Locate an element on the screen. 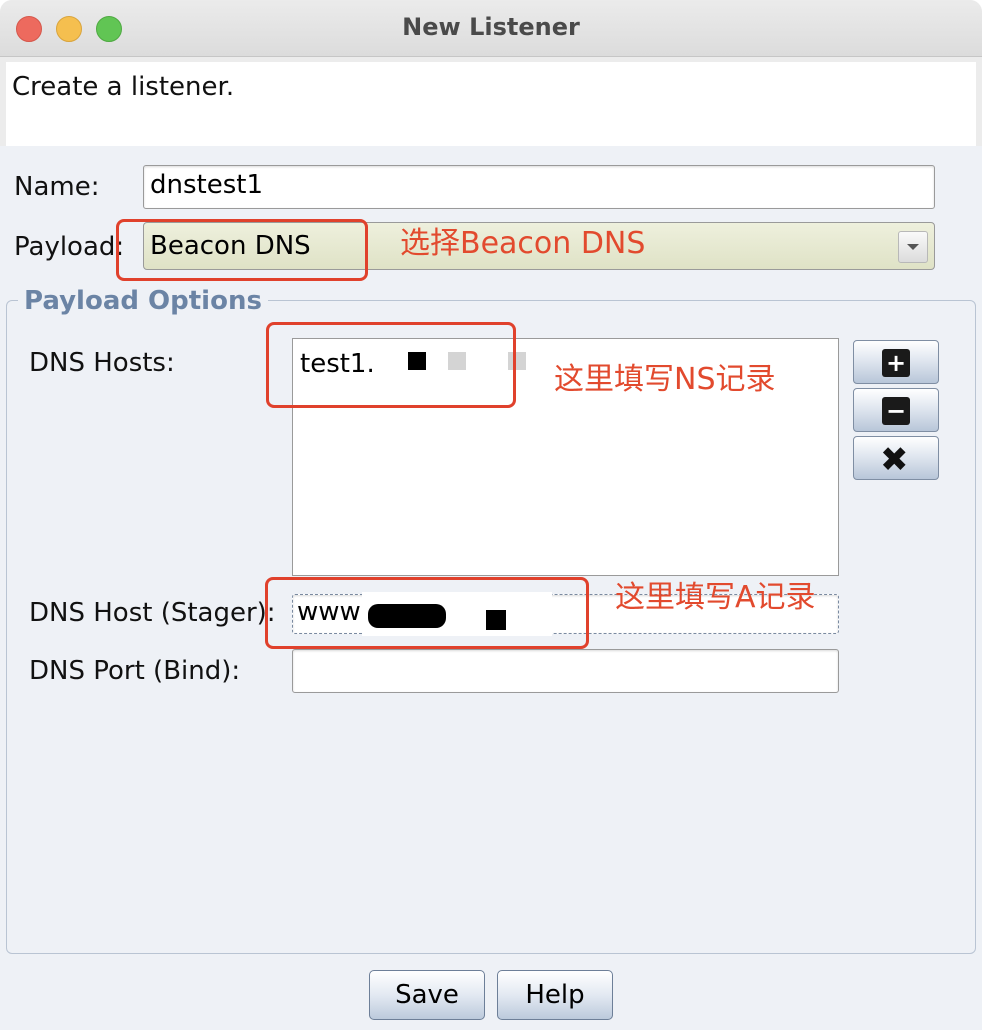  plus-icon: + is located at coordinates (896, 363).